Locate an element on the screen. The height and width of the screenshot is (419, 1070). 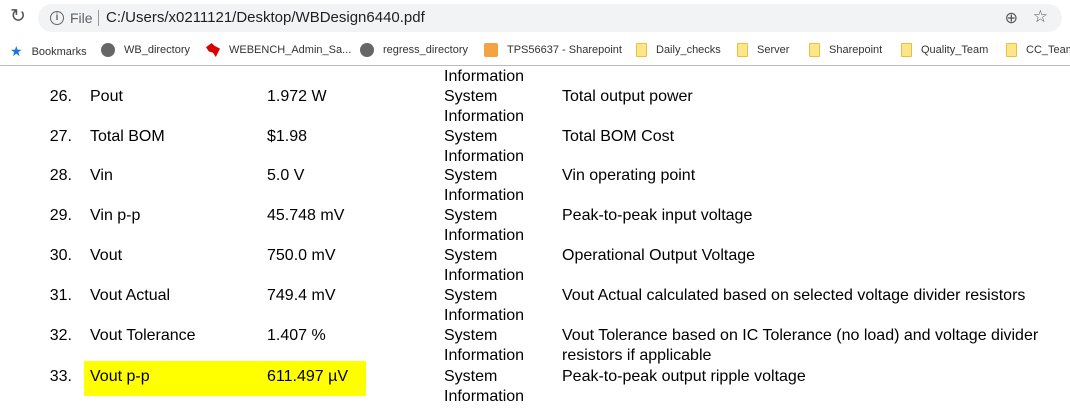
bookmark-label: regress_directory is located at coordinates (425, 50).